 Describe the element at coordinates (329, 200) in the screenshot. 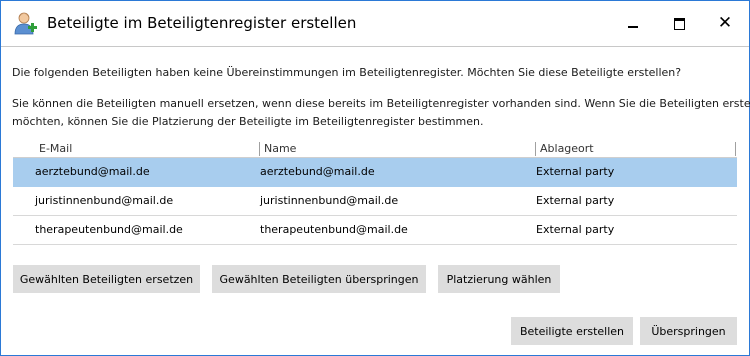

I see `cell-name: juristinnenbund@mail.de` at that location.